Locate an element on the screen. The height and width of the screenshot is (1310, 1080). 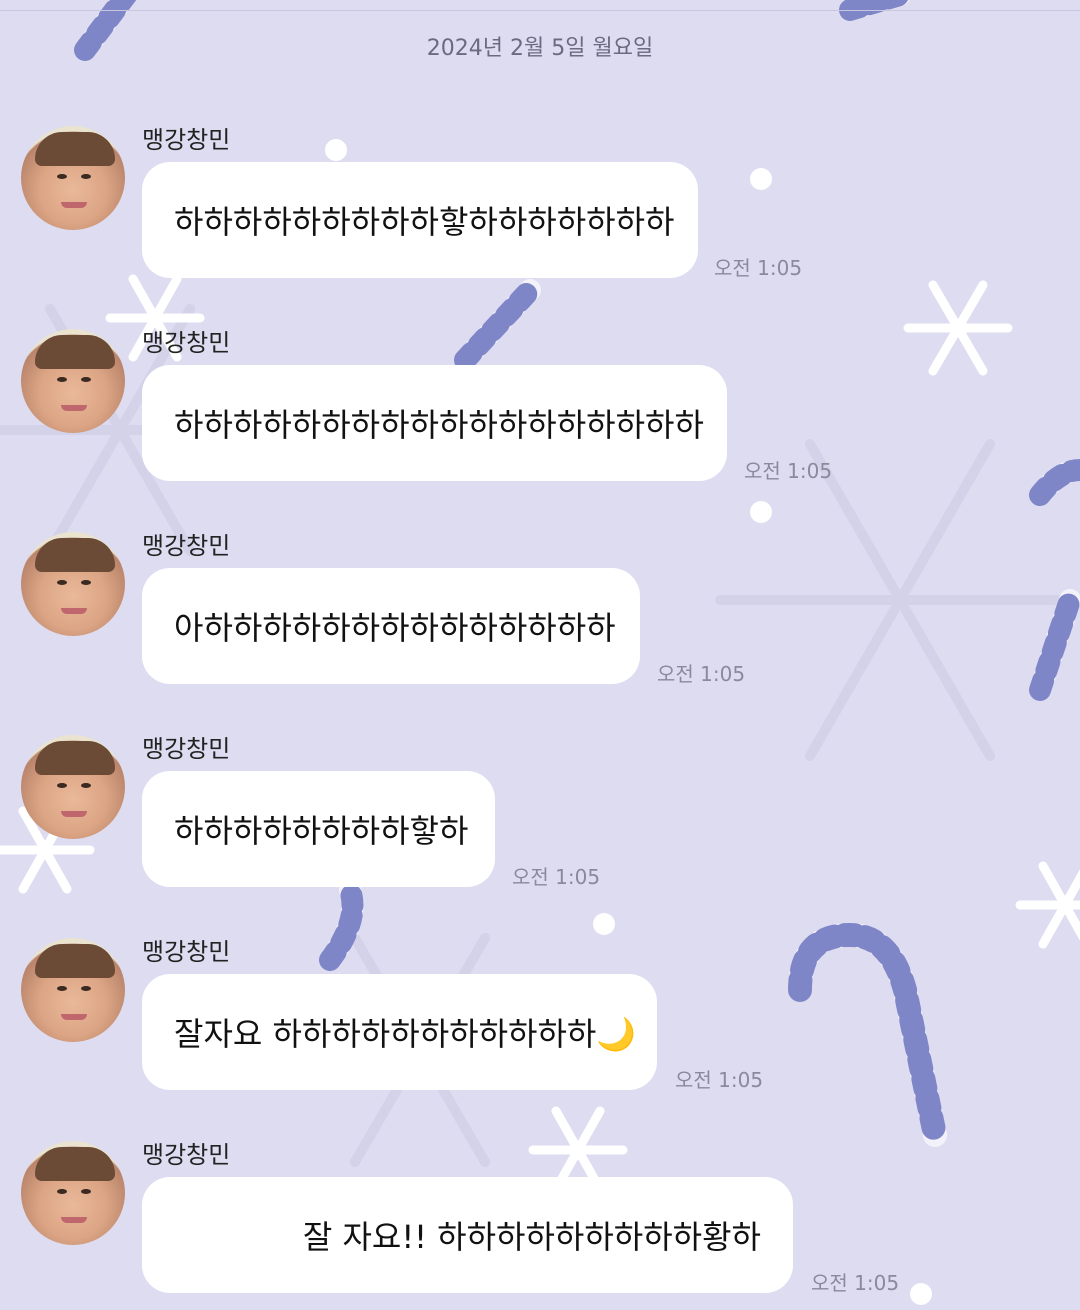
message-bubble: 하하하하하하하하하하하하하하하하하하 is located at coordinates (434, 423).